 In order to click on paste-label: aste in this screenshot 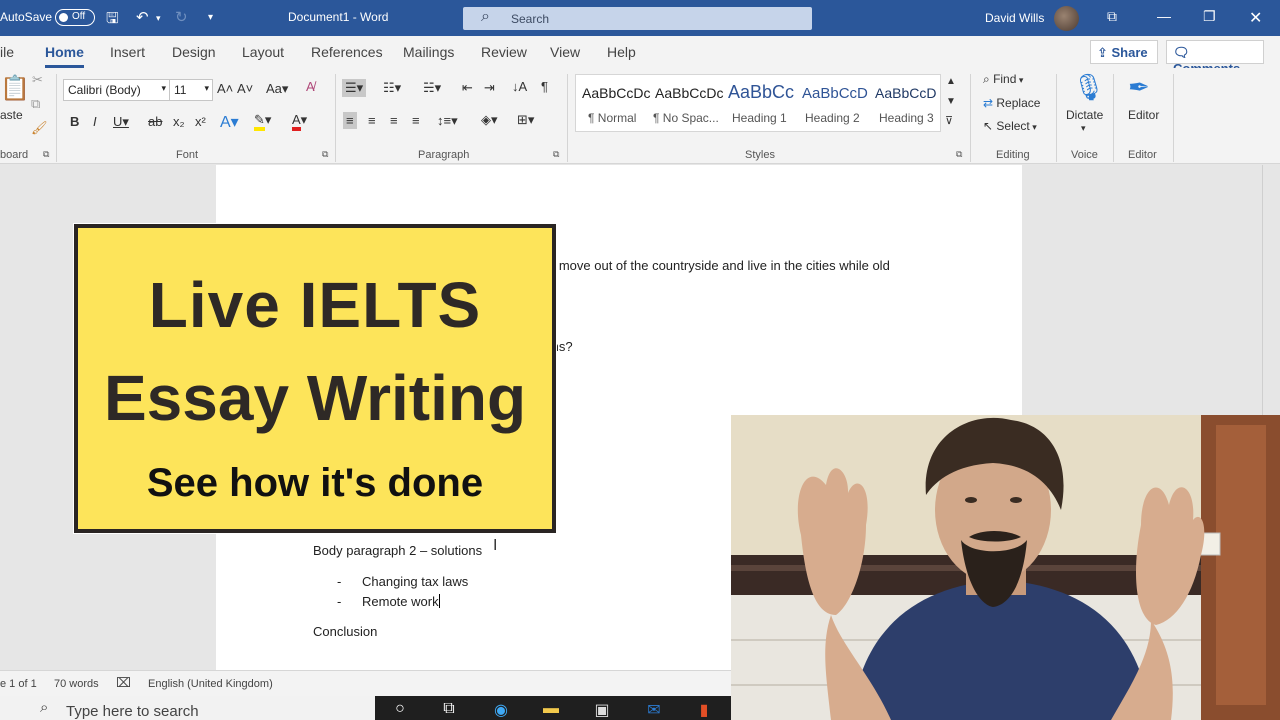, I will do `click(11, 115)`.